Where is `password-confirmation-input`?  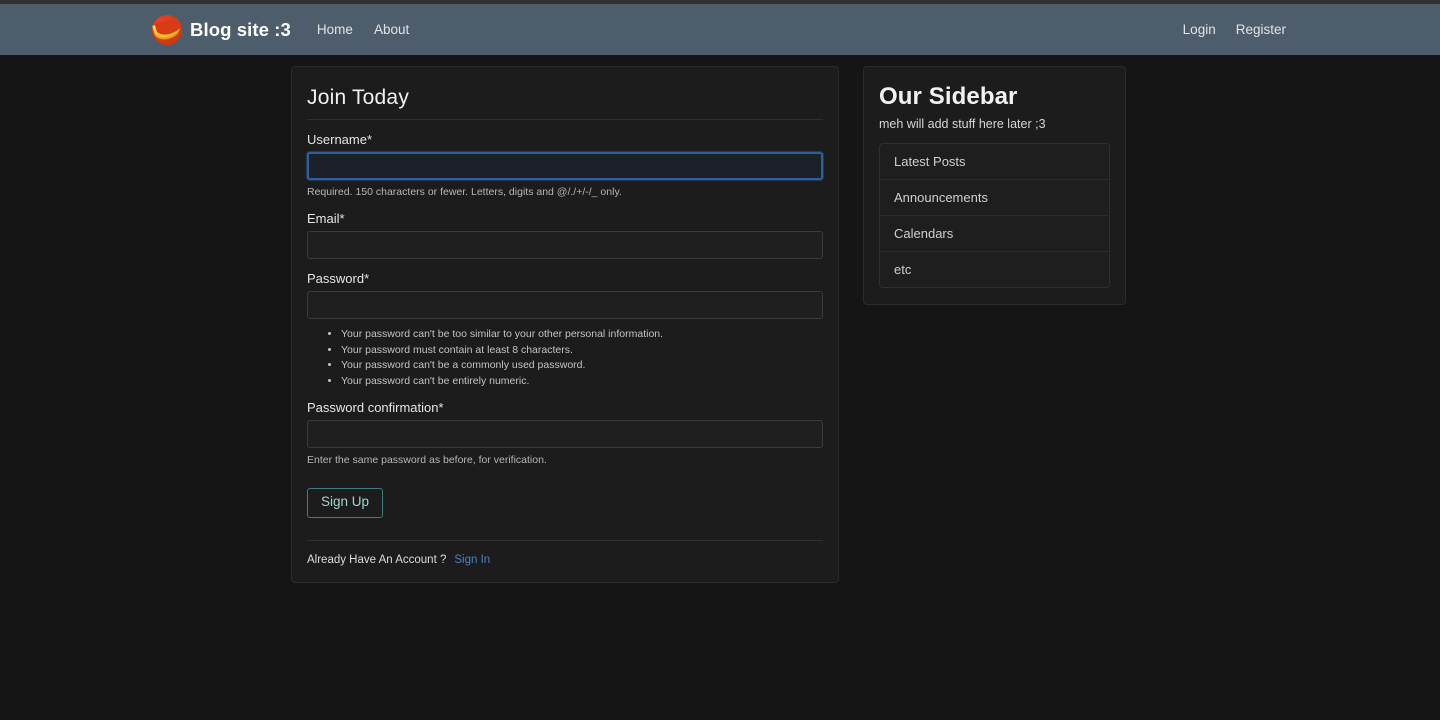 password-confirmation-input is located at coordinates (565, 434).